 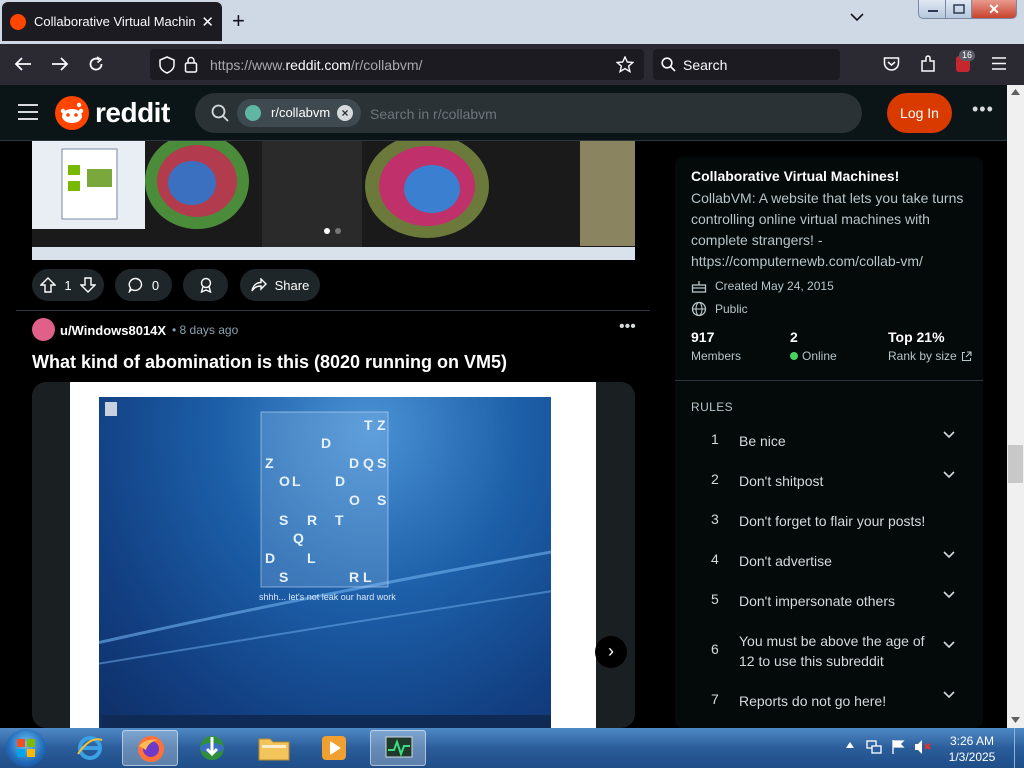 What do you see at coordinates (368, 425) in the screenshot?
I see `screen-letter: T` at bounding box center [368, 425].